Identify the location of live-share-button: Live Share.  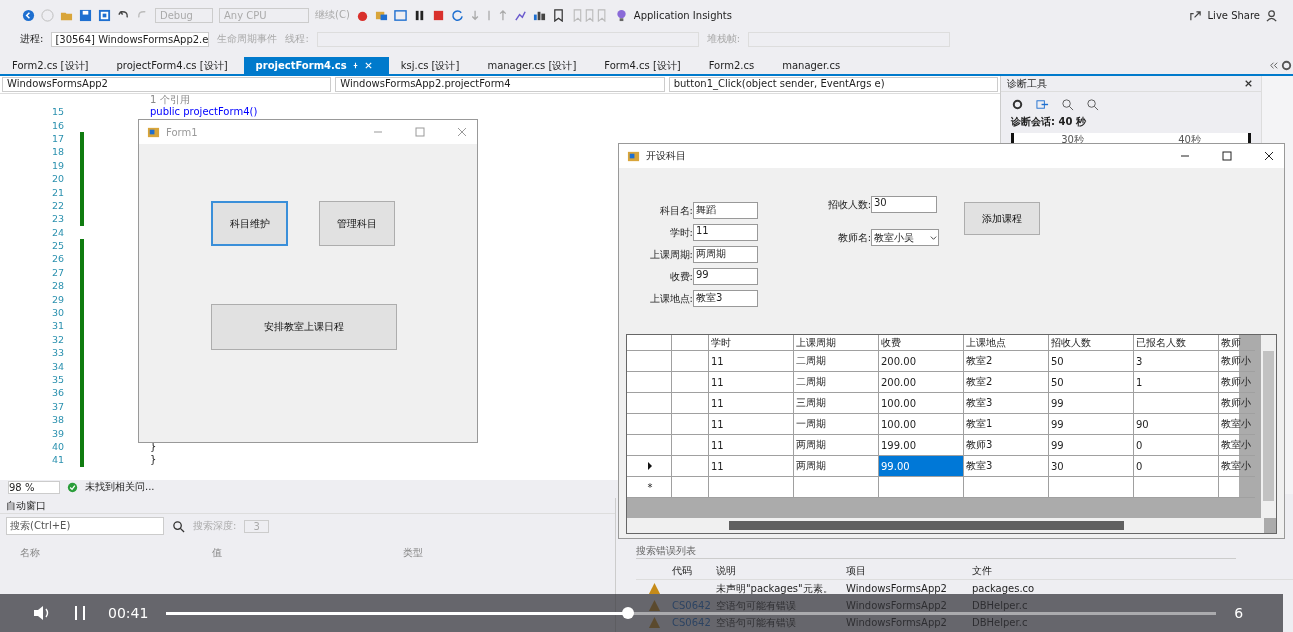
(1233, 15).